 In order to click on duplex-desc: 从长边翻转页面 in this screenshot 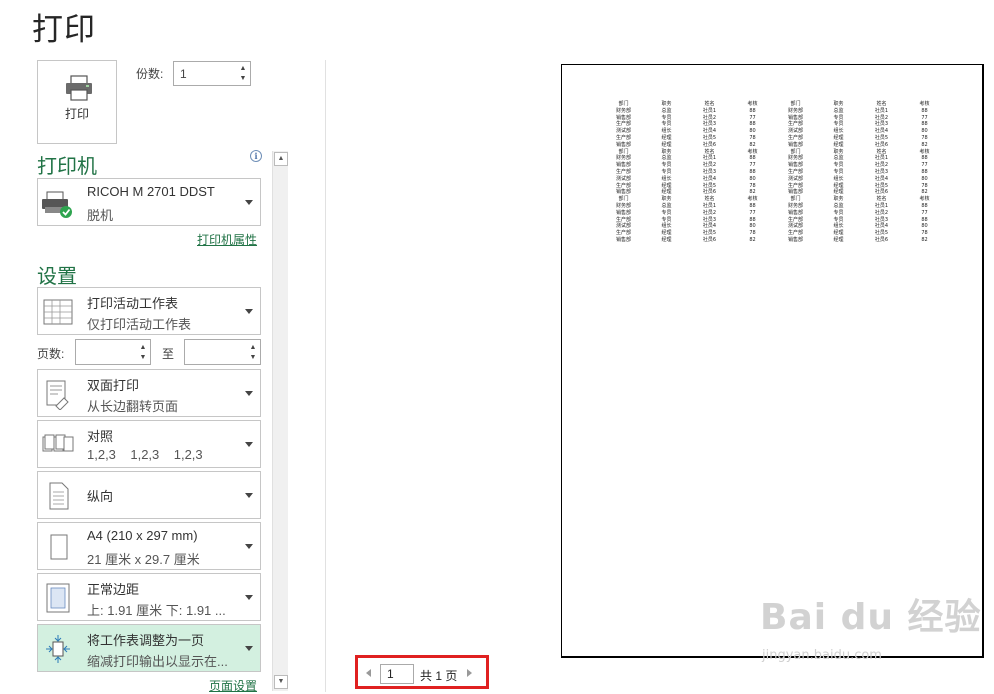, I will do `click(133, 406)`.